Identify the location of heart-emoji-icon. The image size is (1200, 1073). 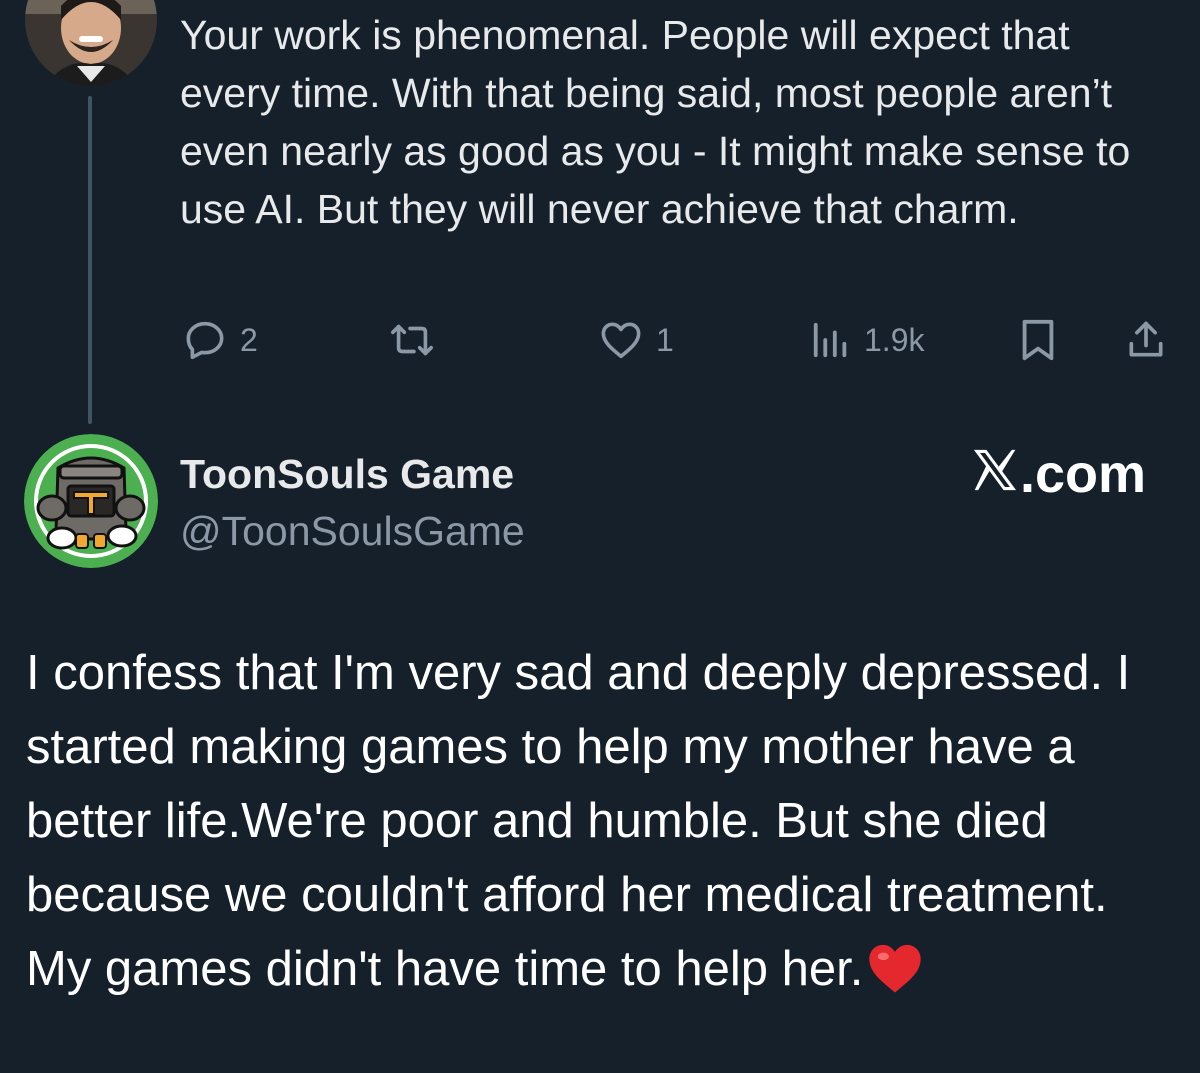
(895, 978).